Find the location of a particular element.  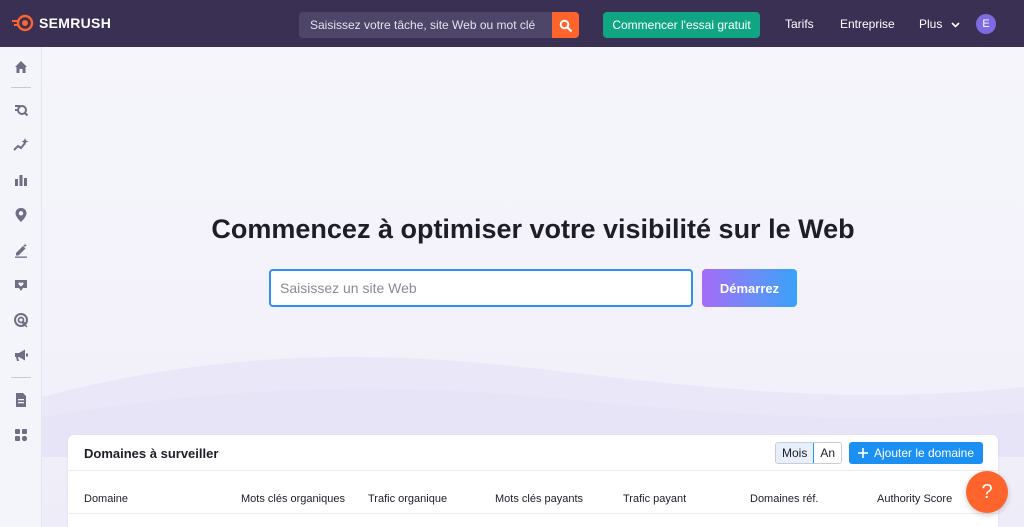

table-divider is located at coordinates (533, 513).